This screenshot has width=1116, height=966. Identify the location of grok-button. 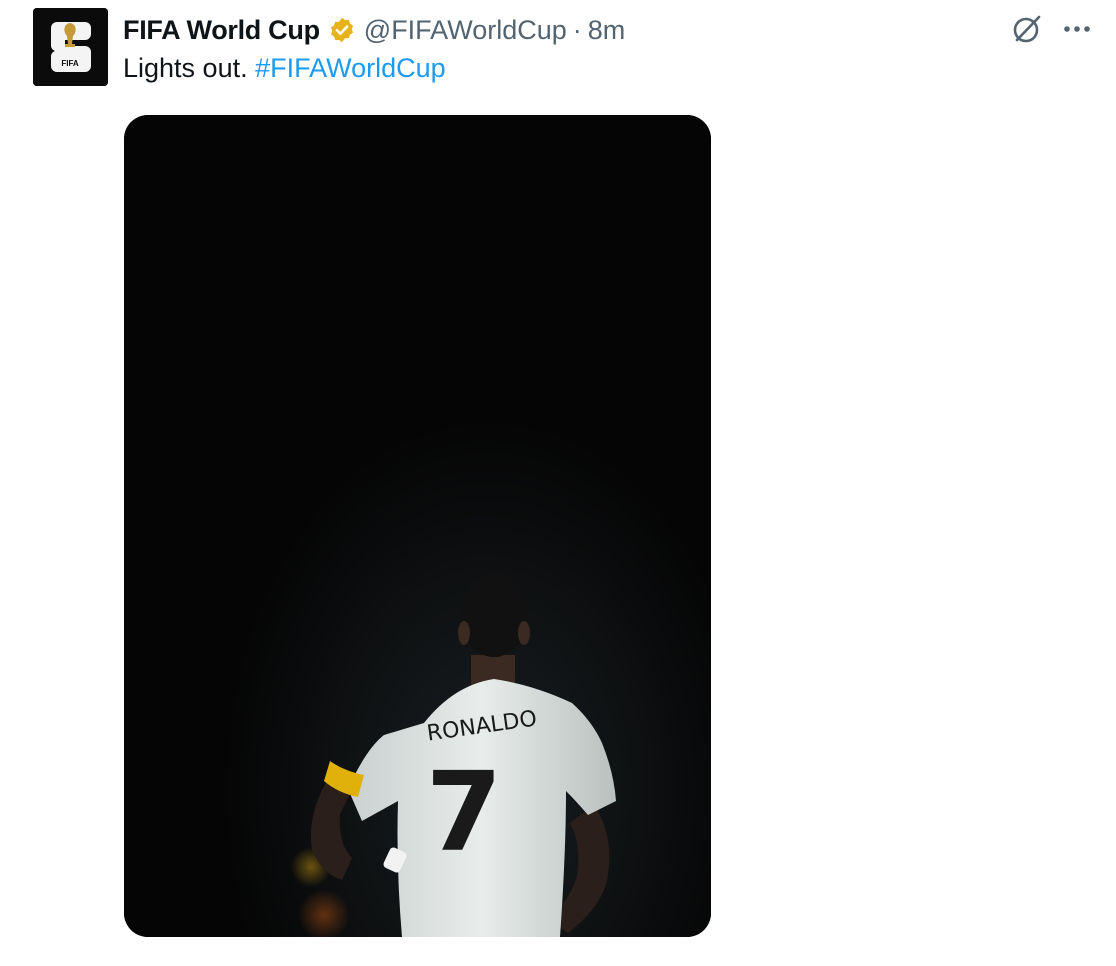
(1027, 29).